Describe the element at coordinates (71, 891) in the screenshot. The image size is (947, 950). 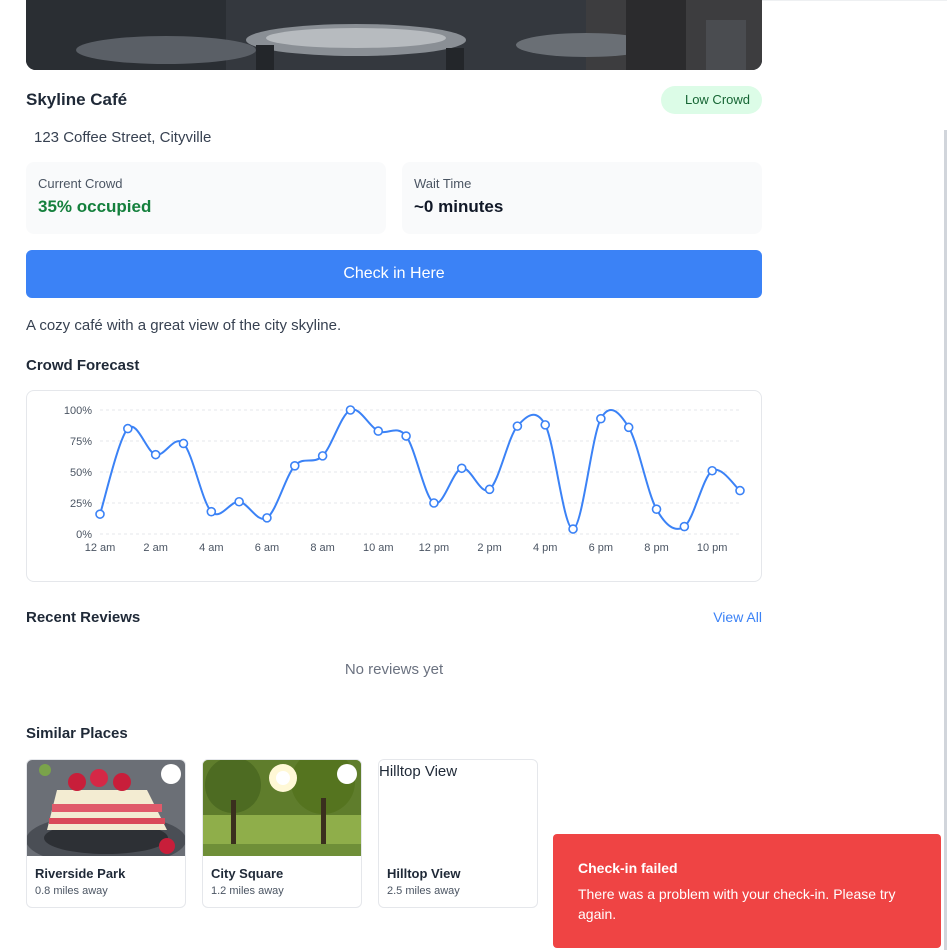
I see `place-distance: 0.8 miles away` at that location.